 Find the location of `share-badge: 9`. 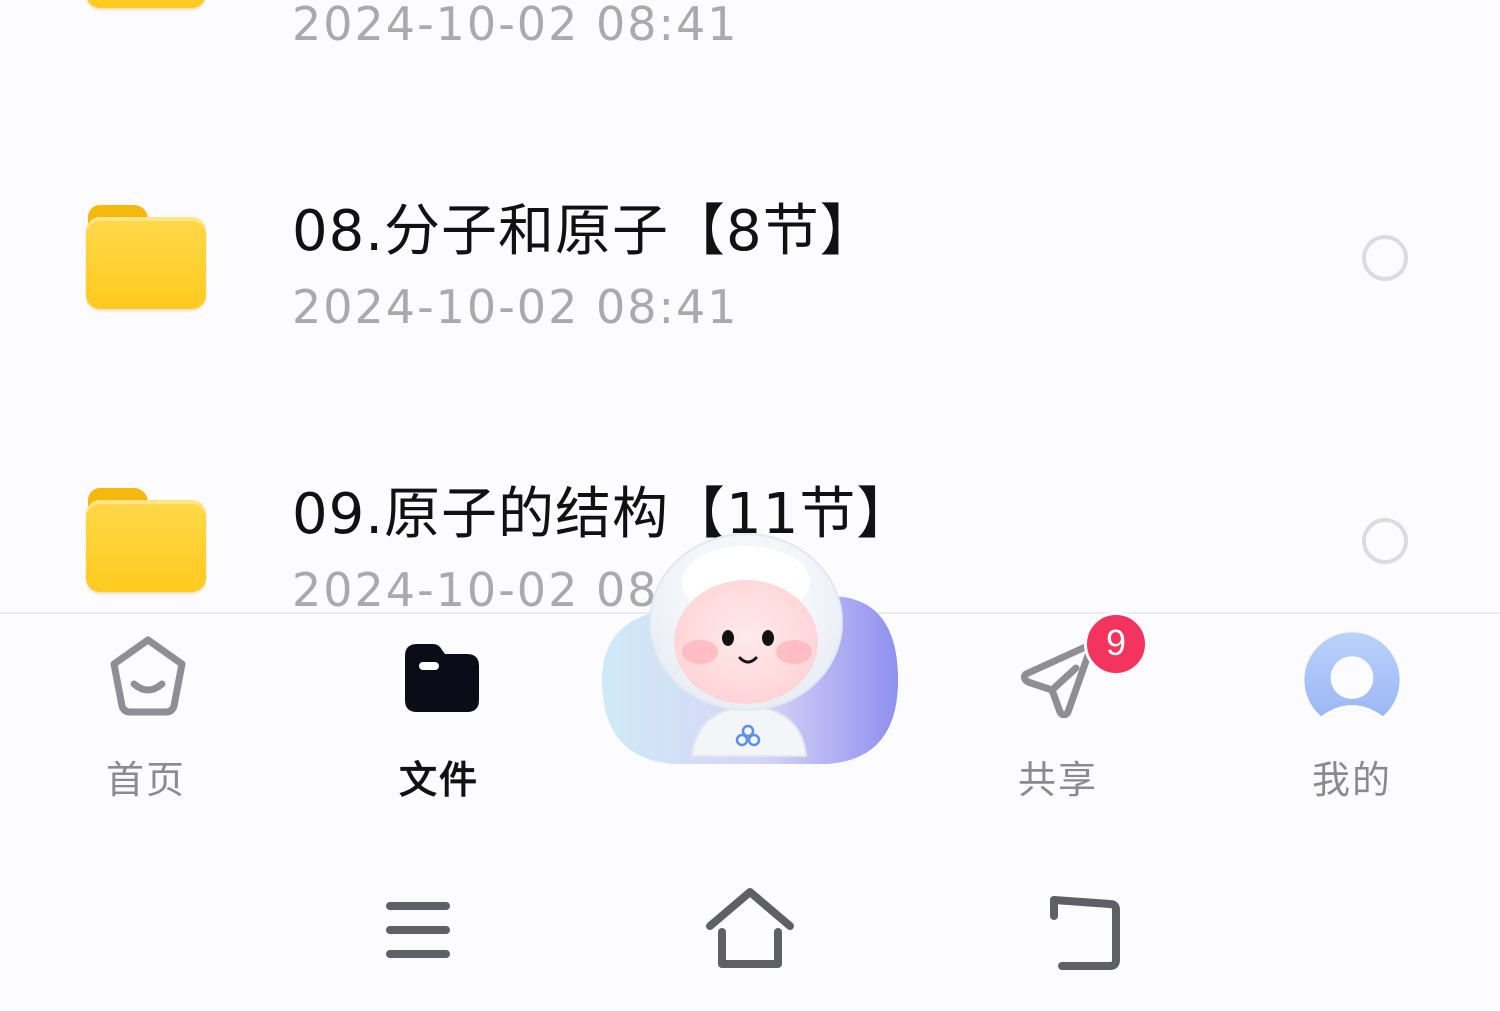

share-badge: 9 is located at coordinates (1116, 644).